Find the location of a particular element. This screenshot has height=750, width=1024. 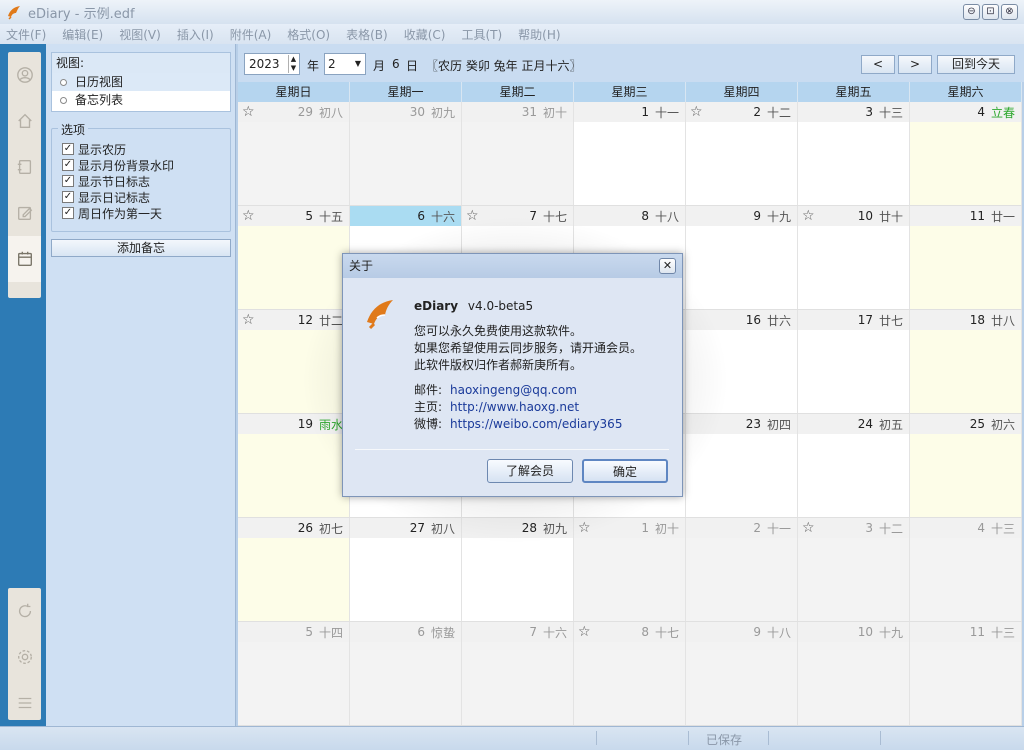

day-number: 17 is located at coordinates (865, 320).